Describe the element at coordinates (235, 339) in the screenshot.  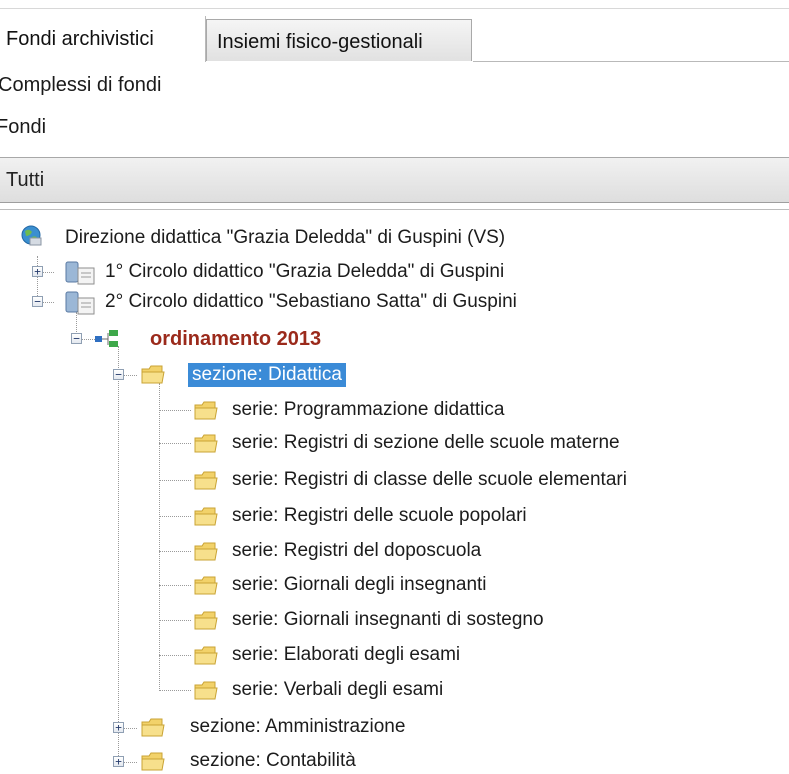
I see `tree-node-ordinamento: ordinamento 2013` at that location.